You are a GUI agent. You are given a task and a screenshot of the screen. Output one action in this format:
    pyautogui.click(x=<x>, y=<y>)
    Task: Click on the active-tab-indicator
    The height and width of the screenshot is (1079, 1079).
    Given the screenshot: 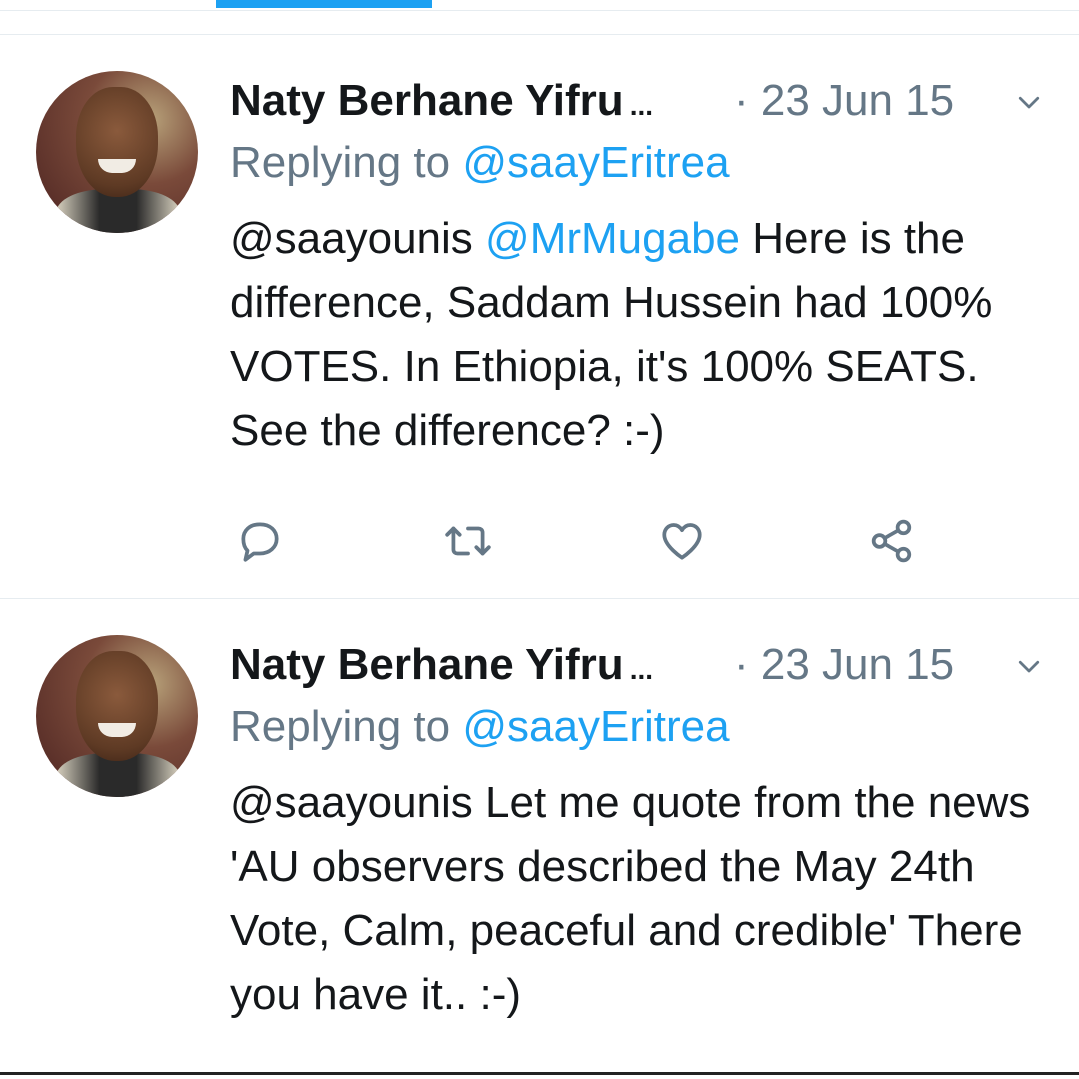 What is the action you would take?
    pyautogui.click(x=324, y=4)
    